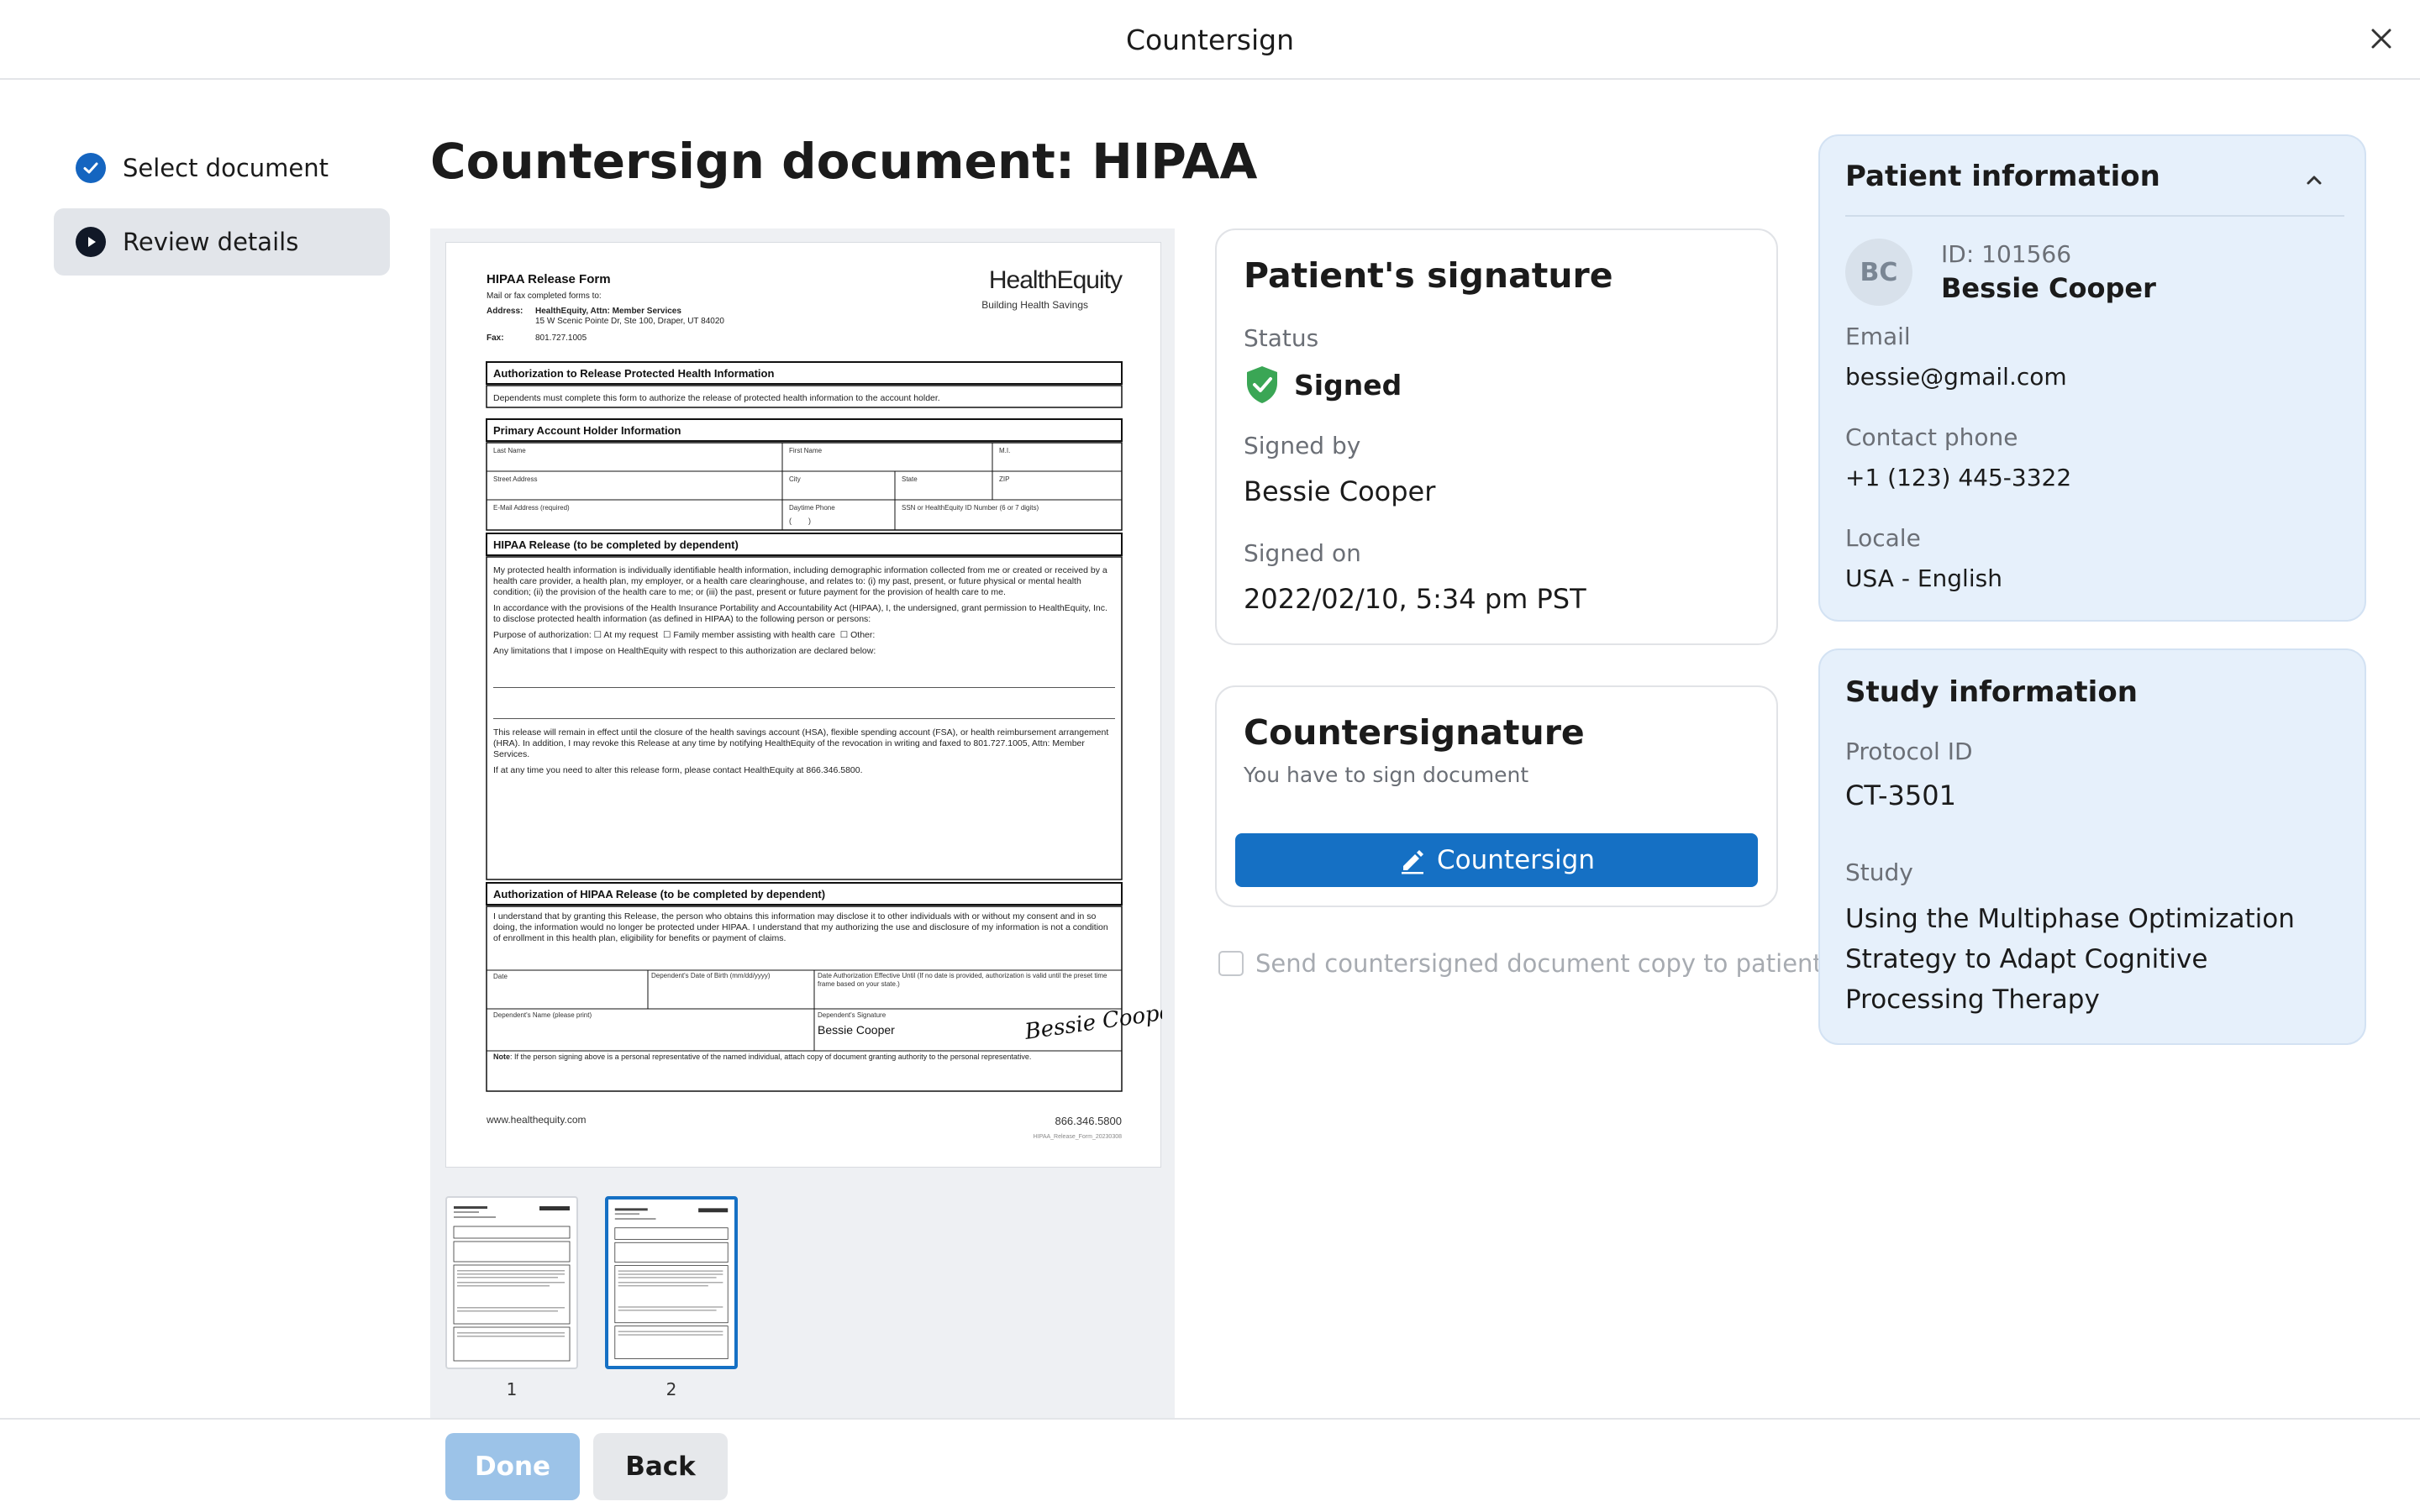  I want to click on step-label: Review details, so click(211, 242).